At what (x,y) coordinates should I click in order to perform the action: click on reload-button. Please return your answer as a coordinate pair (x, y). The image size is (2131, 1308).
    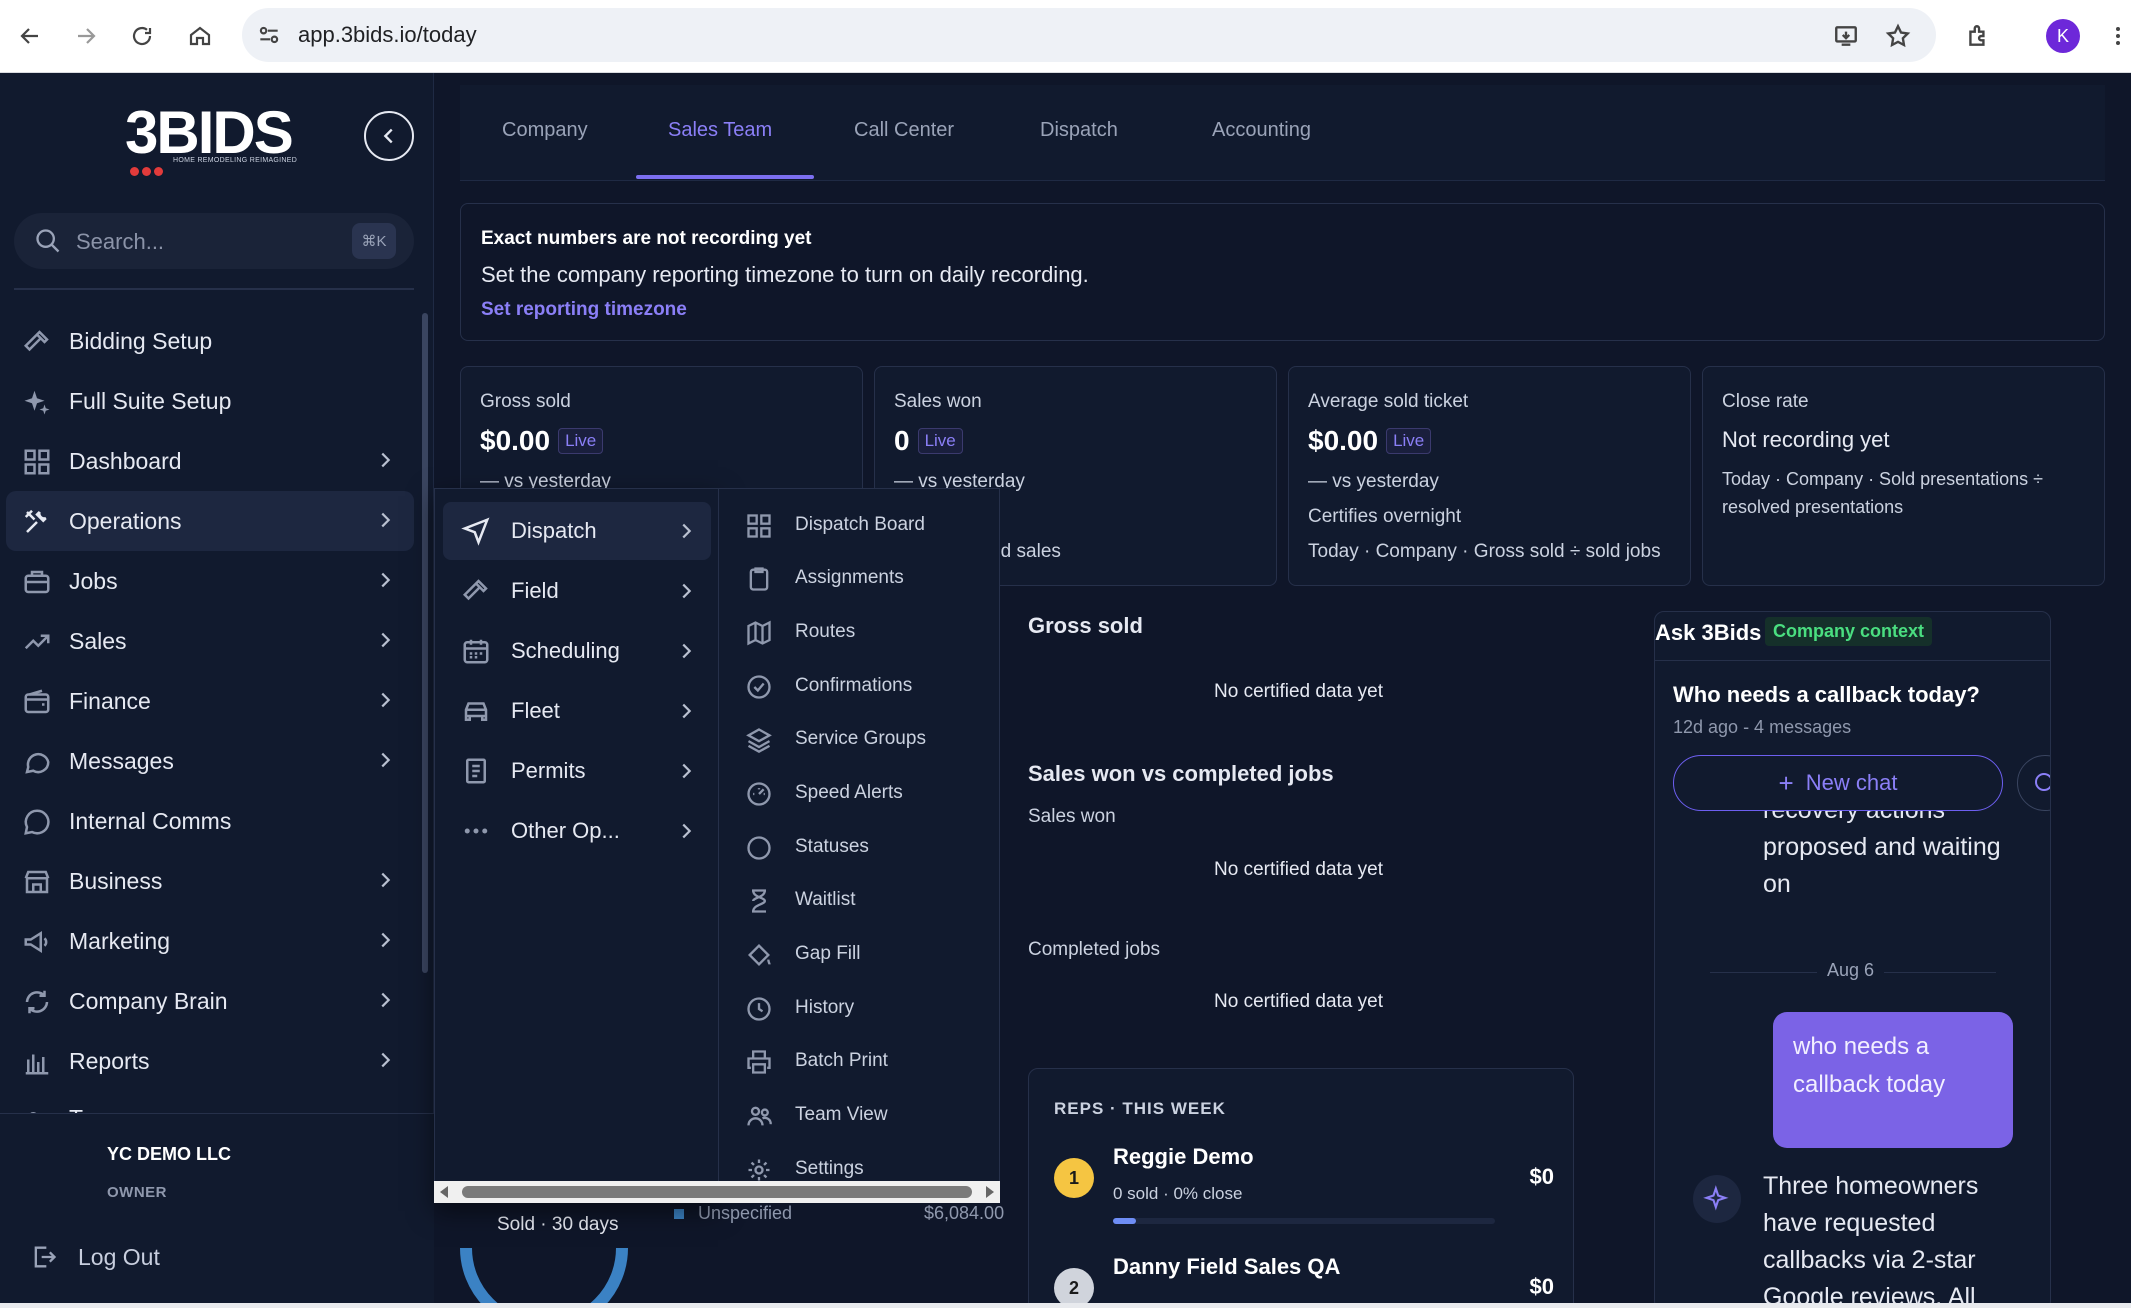
    Looking at the image, I should click on (142, 36).